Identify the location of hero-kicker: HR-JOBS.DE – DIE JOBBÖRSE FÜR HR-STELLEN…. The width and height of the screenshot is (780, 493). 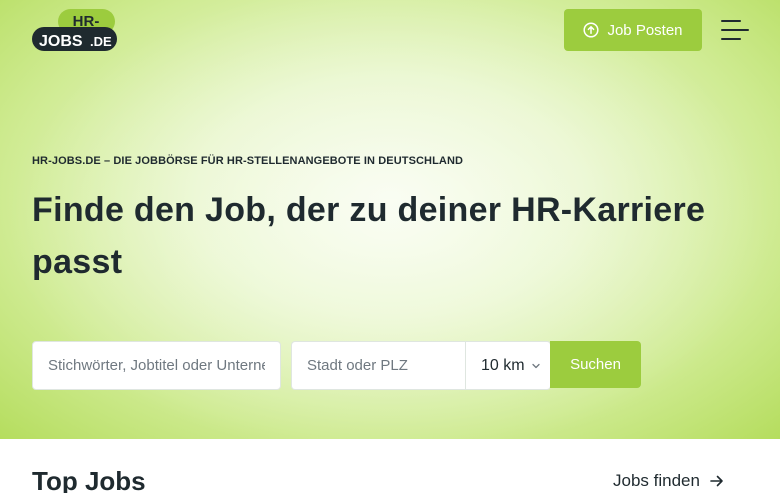
(248, 161).